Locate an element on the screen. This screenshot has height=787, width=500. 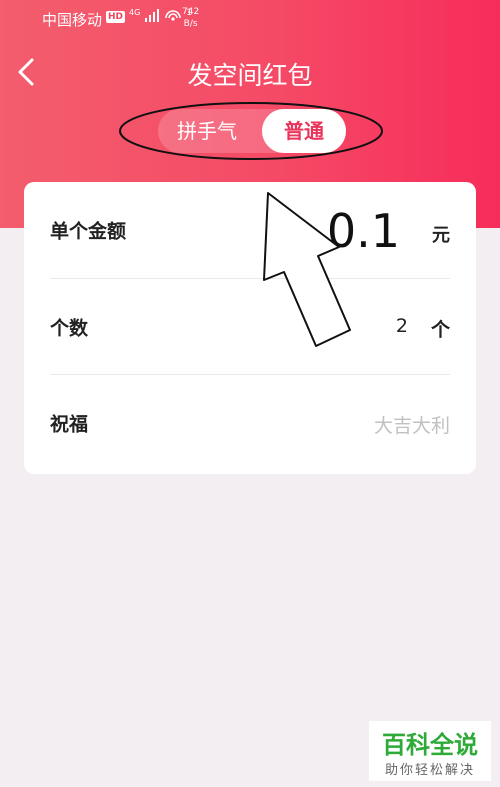
carrier-name: 中国移动 is located at coordinates (72, 20).